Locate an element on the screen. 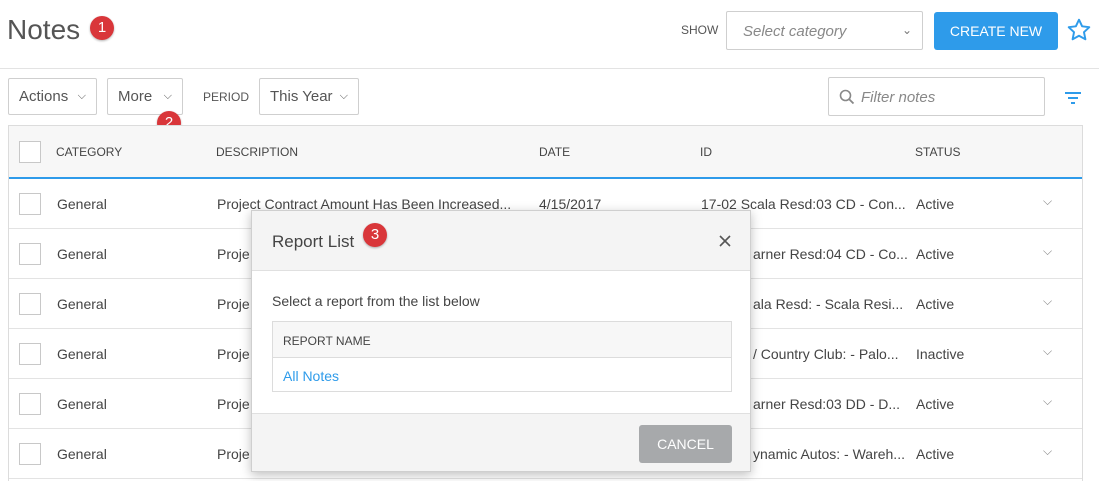 This screenshot has width=1099, height=481. star-icon is located at coordinates (1079, 30).